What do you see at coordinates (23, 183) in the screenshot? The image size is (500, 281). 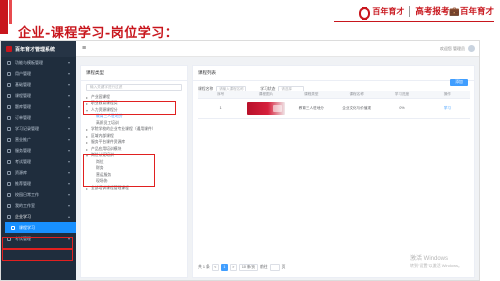 I see `sidebar-item-label: 推荐管理` at bounding box center [23, 183].